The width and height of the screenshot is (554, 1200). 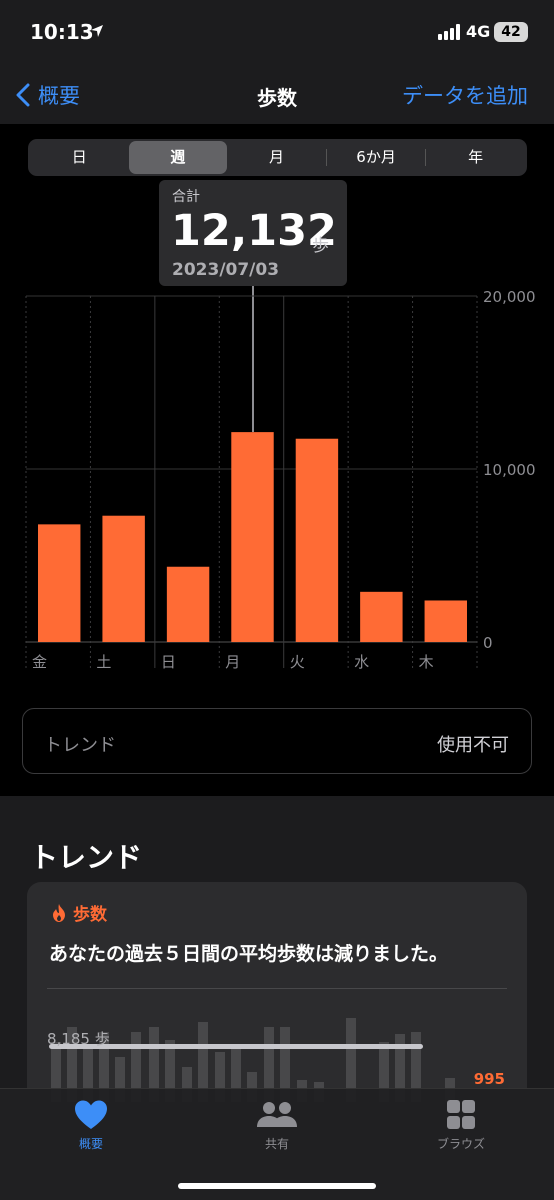 I want to click on tab-sharing: 共有, so click(x=277, y=1125).